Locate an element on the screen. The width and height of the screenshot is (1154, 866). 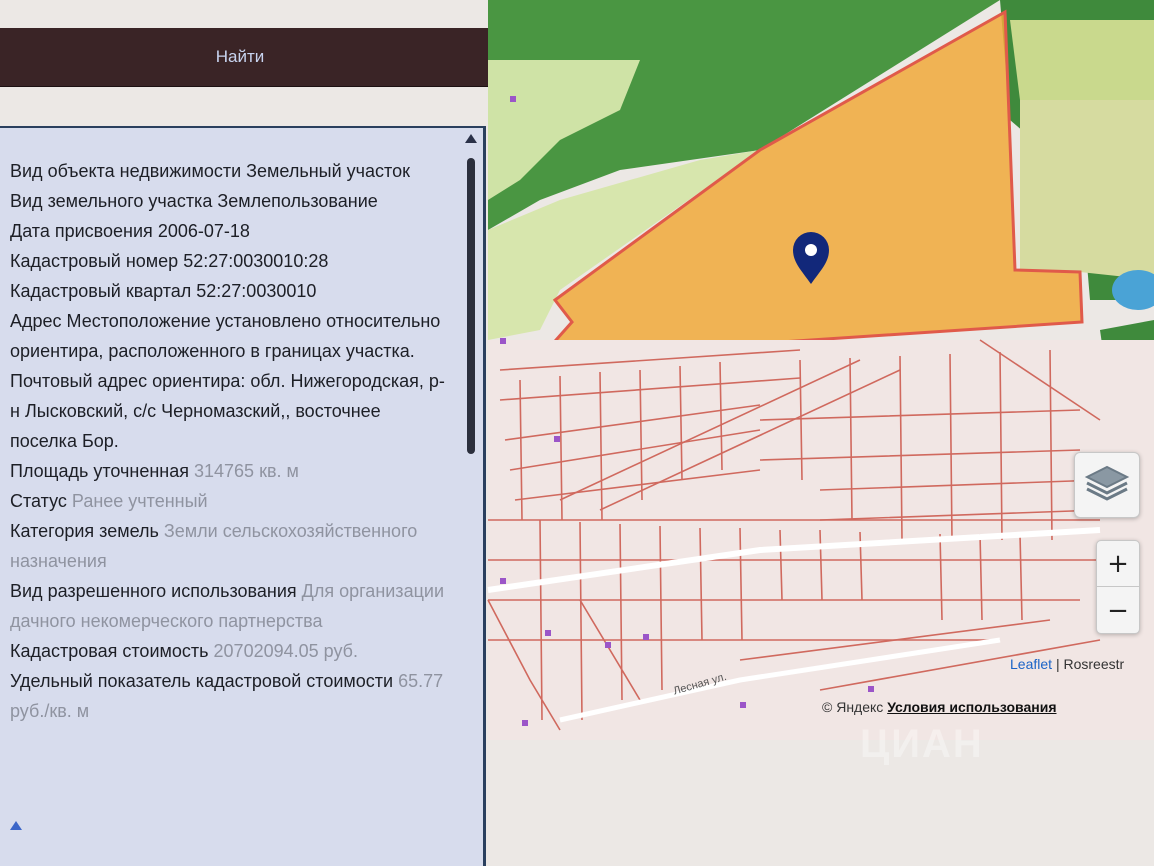
info-label: Вид разрешенного использования is located at coordinates (153, 591).